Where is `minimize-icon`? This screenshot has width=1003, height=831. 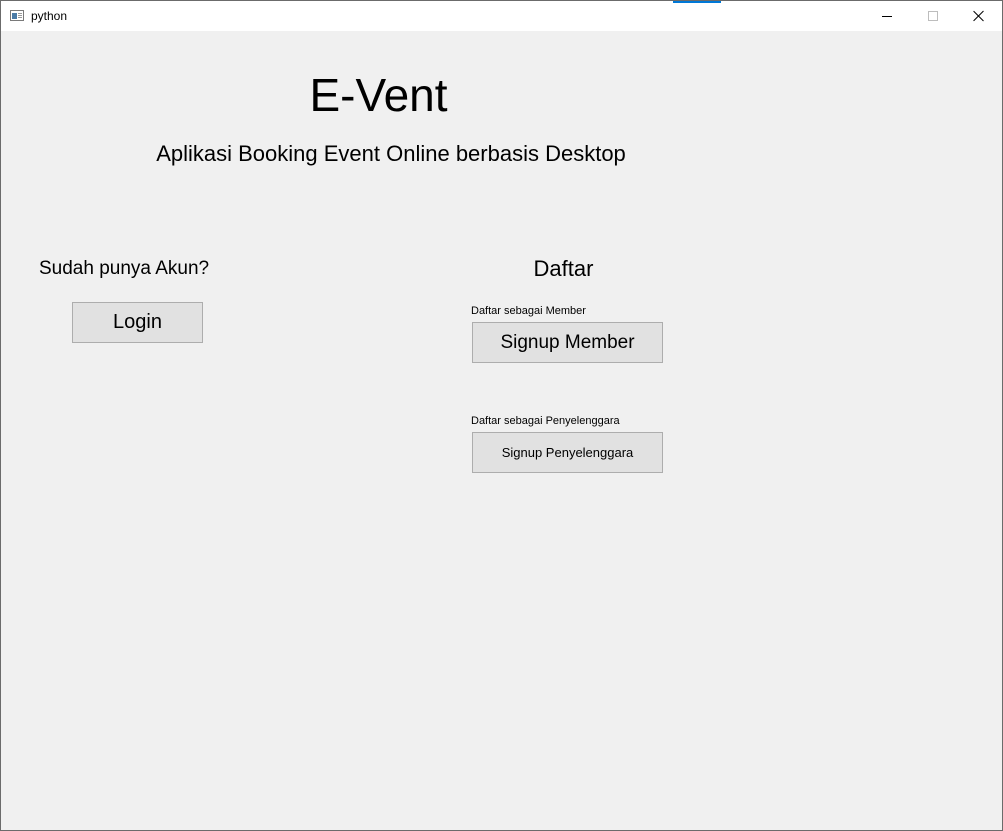 minimize-icon is located at coordinates (887, 16).